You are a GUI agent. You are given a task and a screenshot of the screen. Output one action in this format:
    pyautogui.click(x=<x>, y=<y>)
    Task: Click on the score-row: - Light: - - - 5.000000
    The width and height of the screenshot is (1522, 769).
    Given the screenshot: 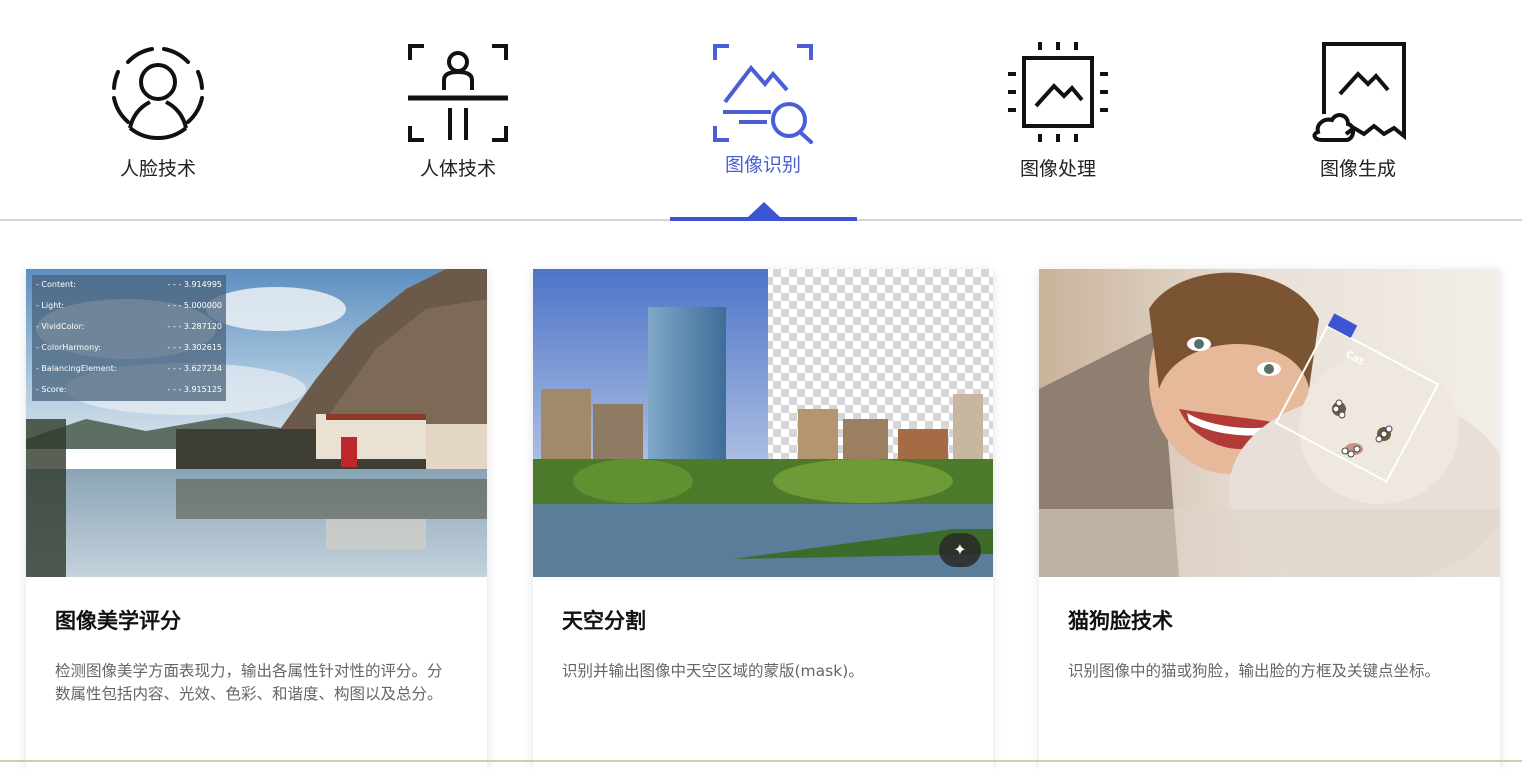 What is the action you would take?
    pyautogui.click(x=129, y=306)
    